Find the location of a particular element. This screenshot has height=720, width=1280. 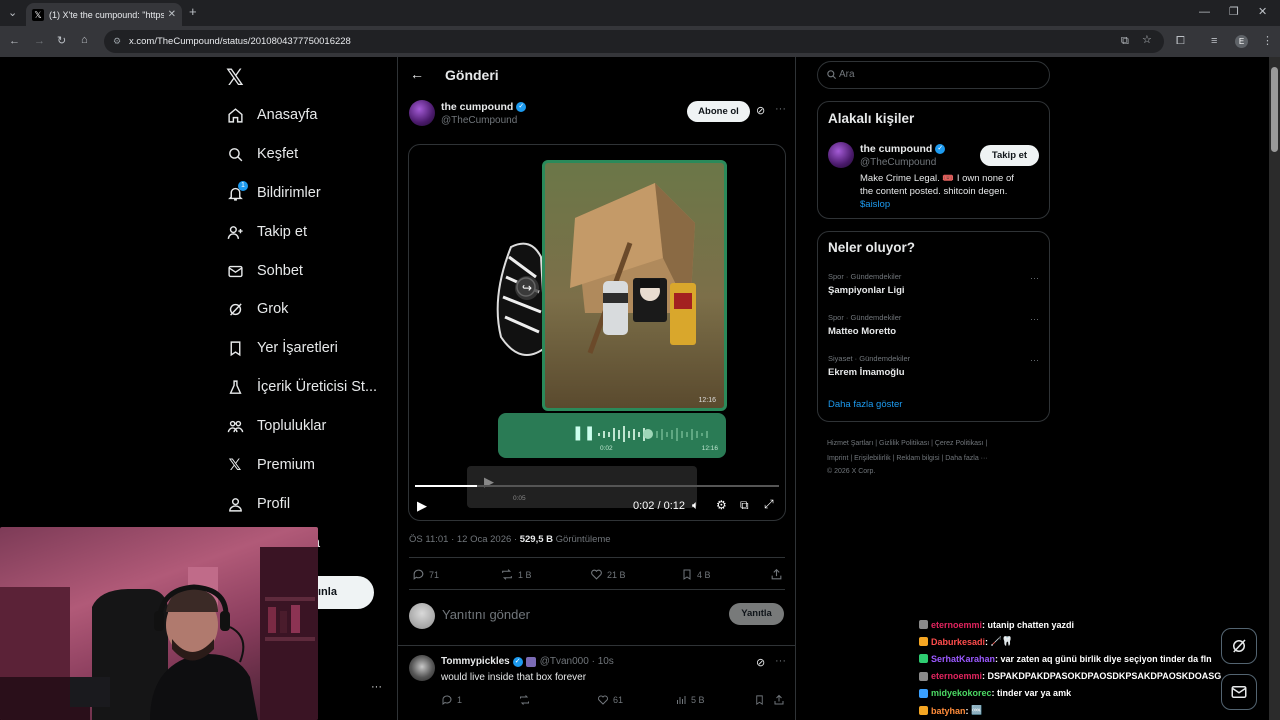

repost-action: 1 B is located at coordinates (516, 574).